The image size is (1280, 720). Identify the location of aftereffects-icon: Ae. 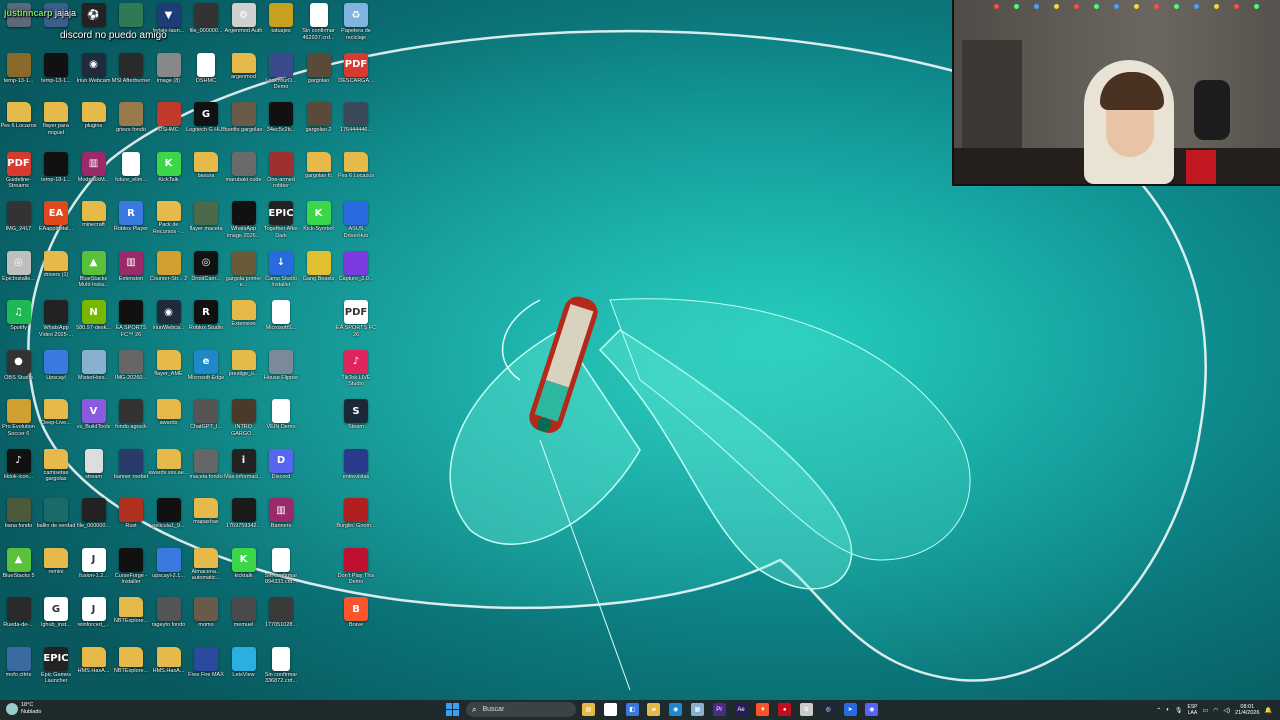
(741, 709).